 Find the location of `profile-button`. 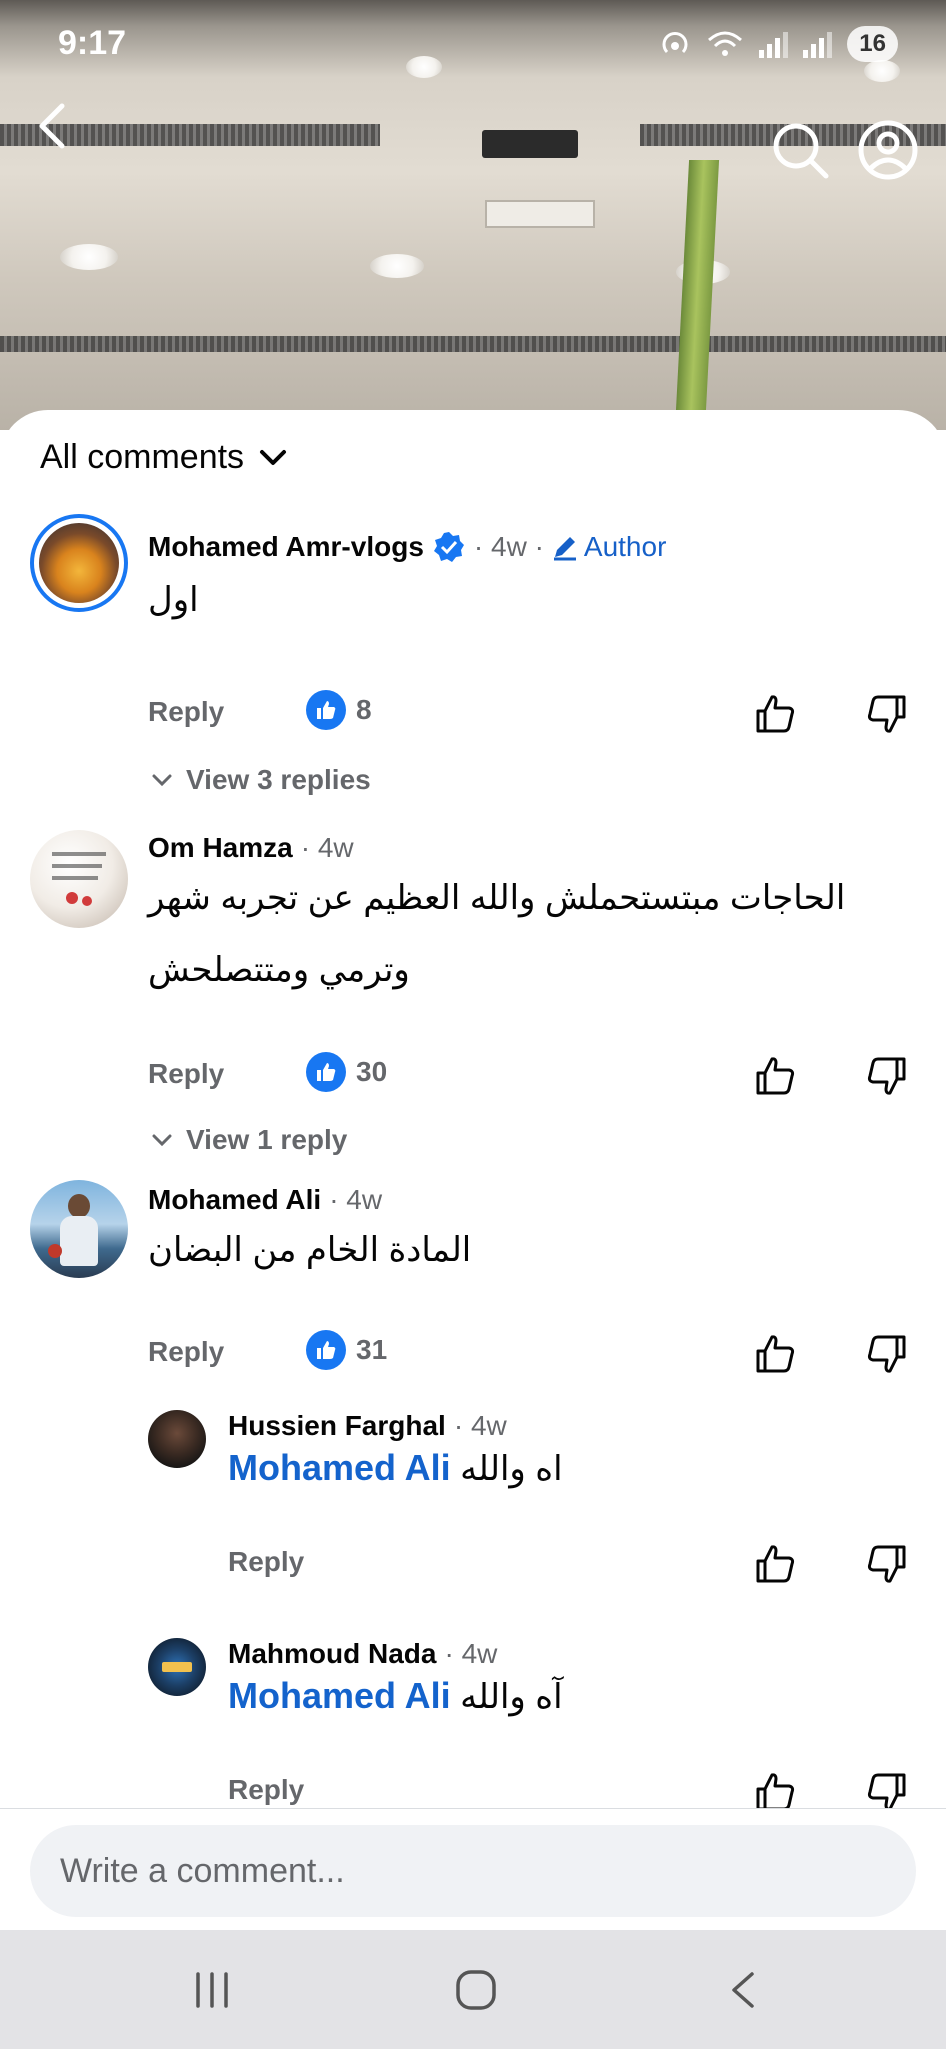

profile-button is located at coordinates (888, 150).